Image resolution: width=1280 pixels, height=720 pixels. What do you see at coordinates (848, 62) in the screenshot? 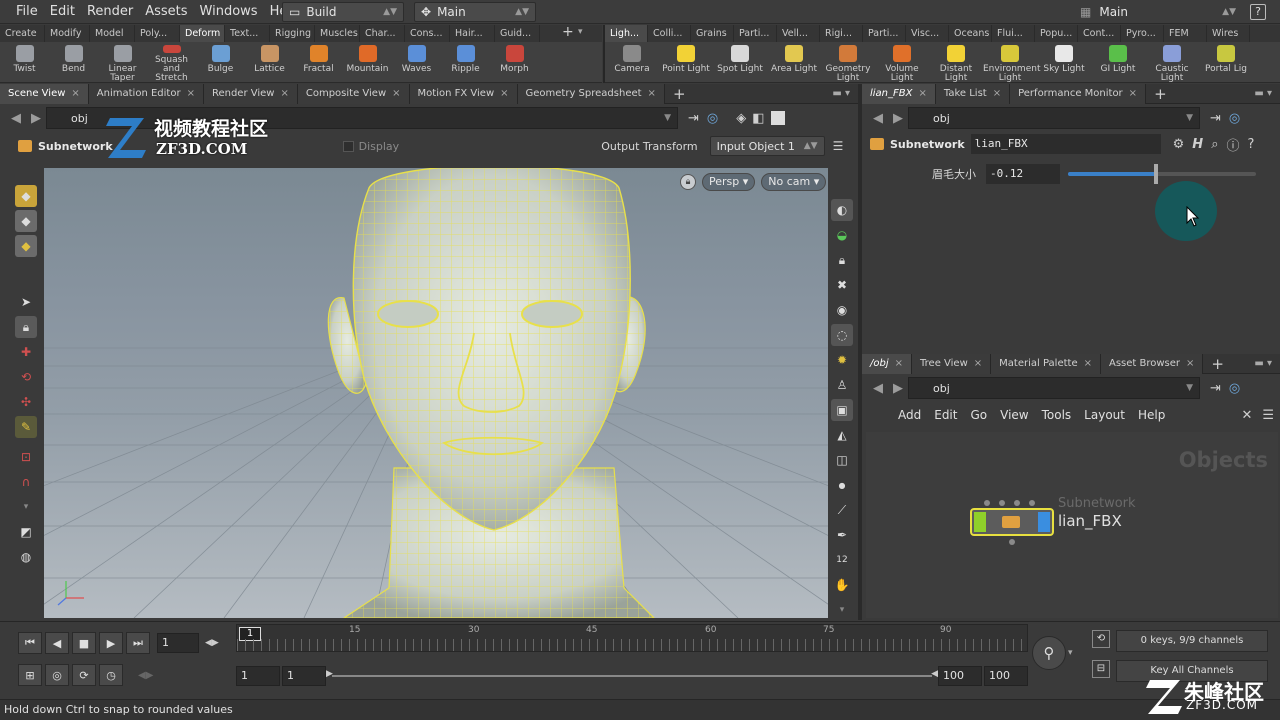
I see `shelf-tool-button: Geometry Light` at bounding box center [848, 62].